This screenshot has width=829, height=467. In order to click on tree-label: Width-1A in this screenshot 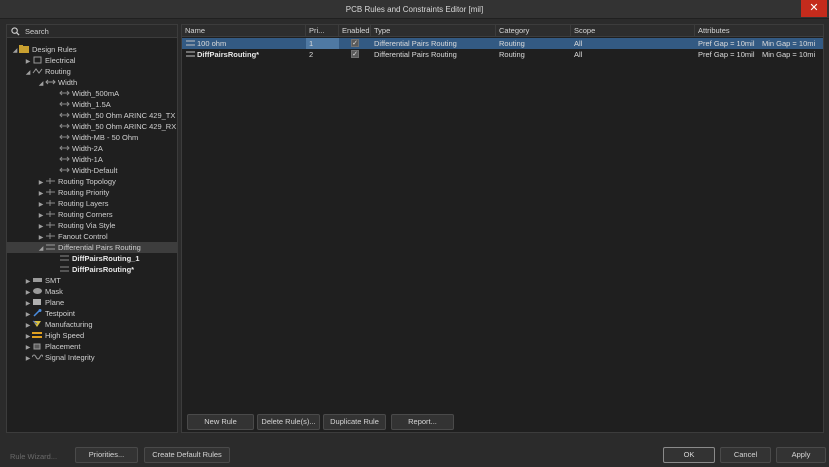, I will do `click(87, 159)`.